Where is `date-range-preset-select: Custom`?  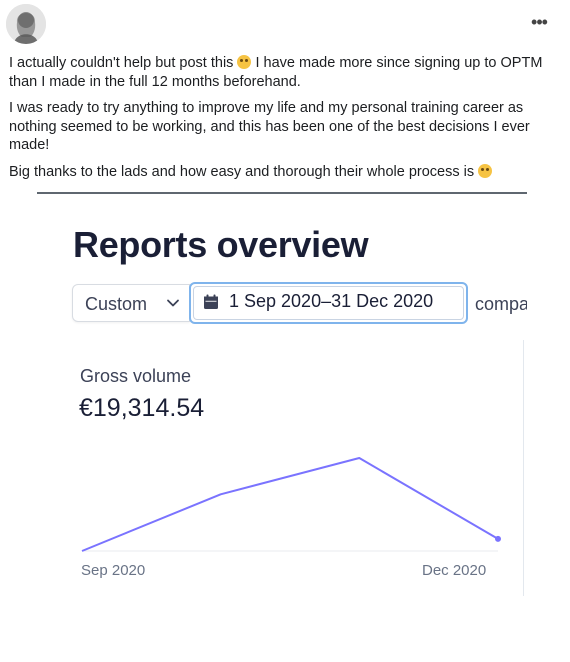 date-range-preset-select: Custom is located at coordinates (131, 303).